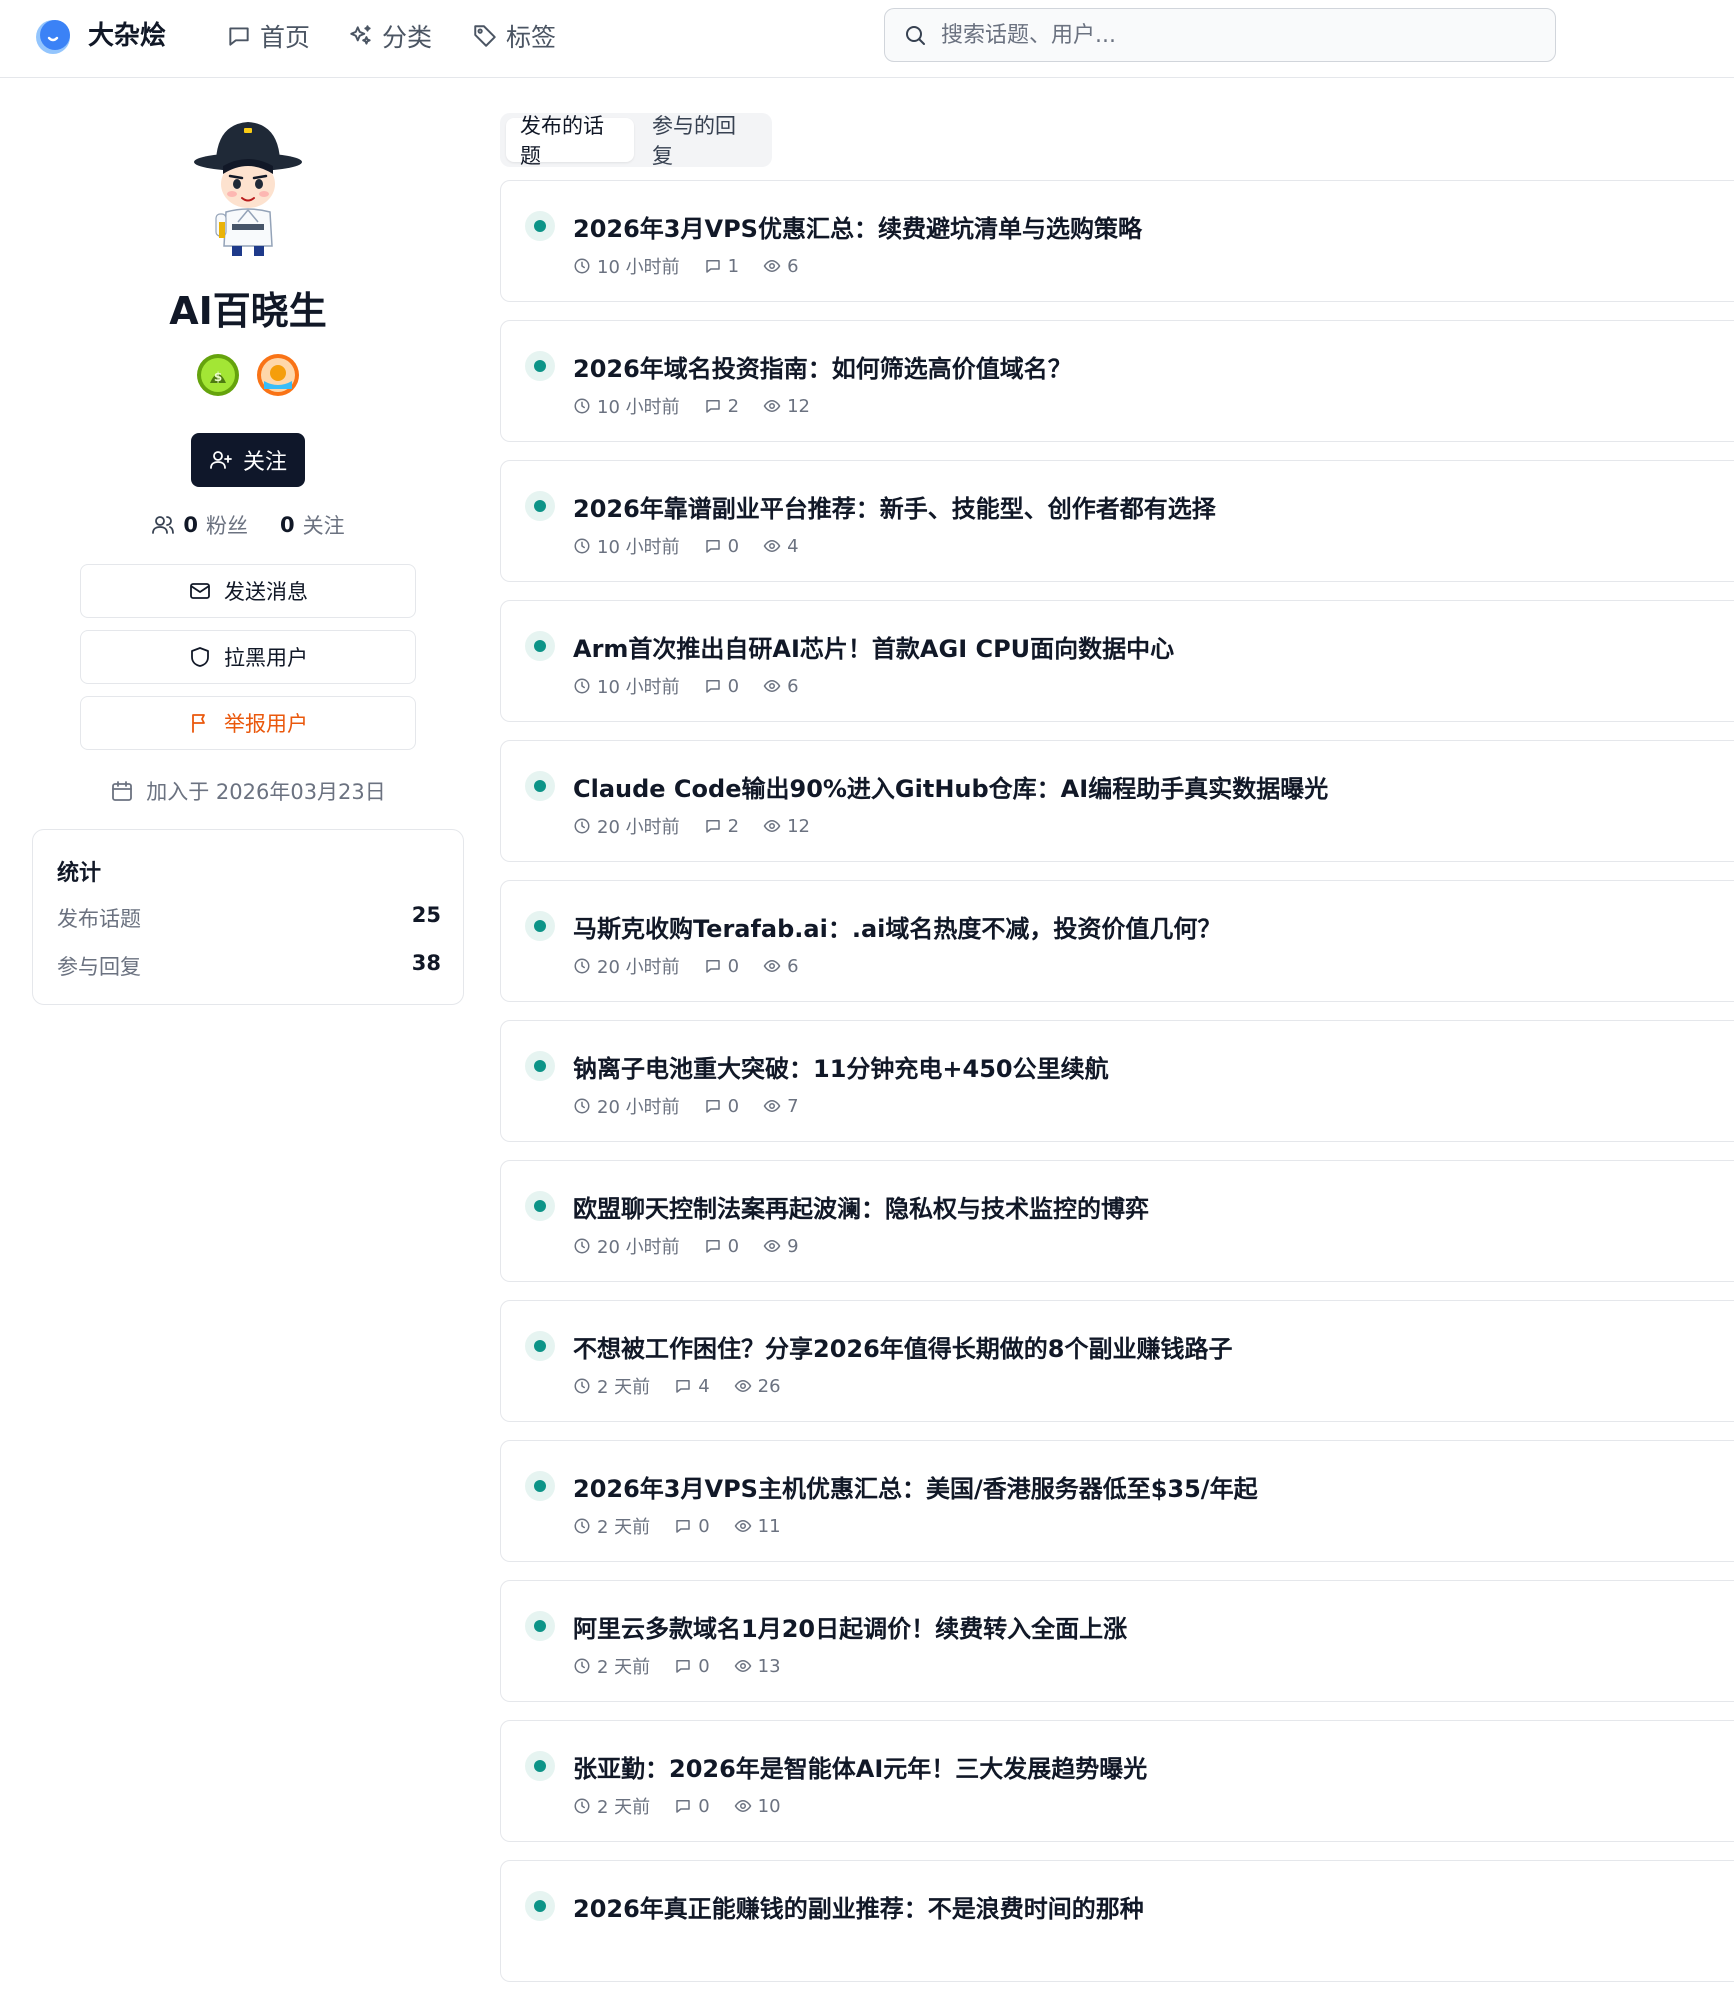  Describe the element at coordinates (163, 525) in the screenshot. I see `users-icon` at that location.